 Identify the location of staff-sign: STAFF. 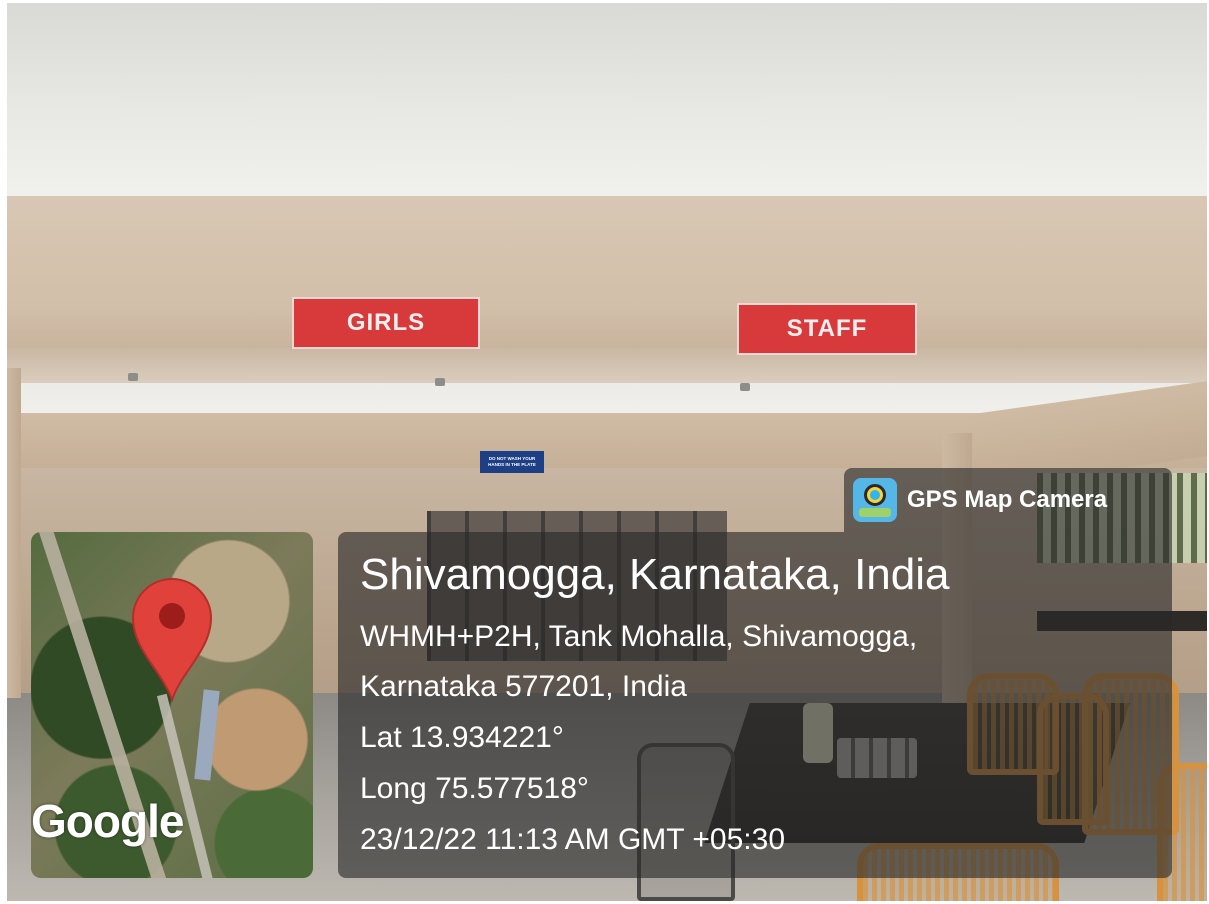
(827, 329).